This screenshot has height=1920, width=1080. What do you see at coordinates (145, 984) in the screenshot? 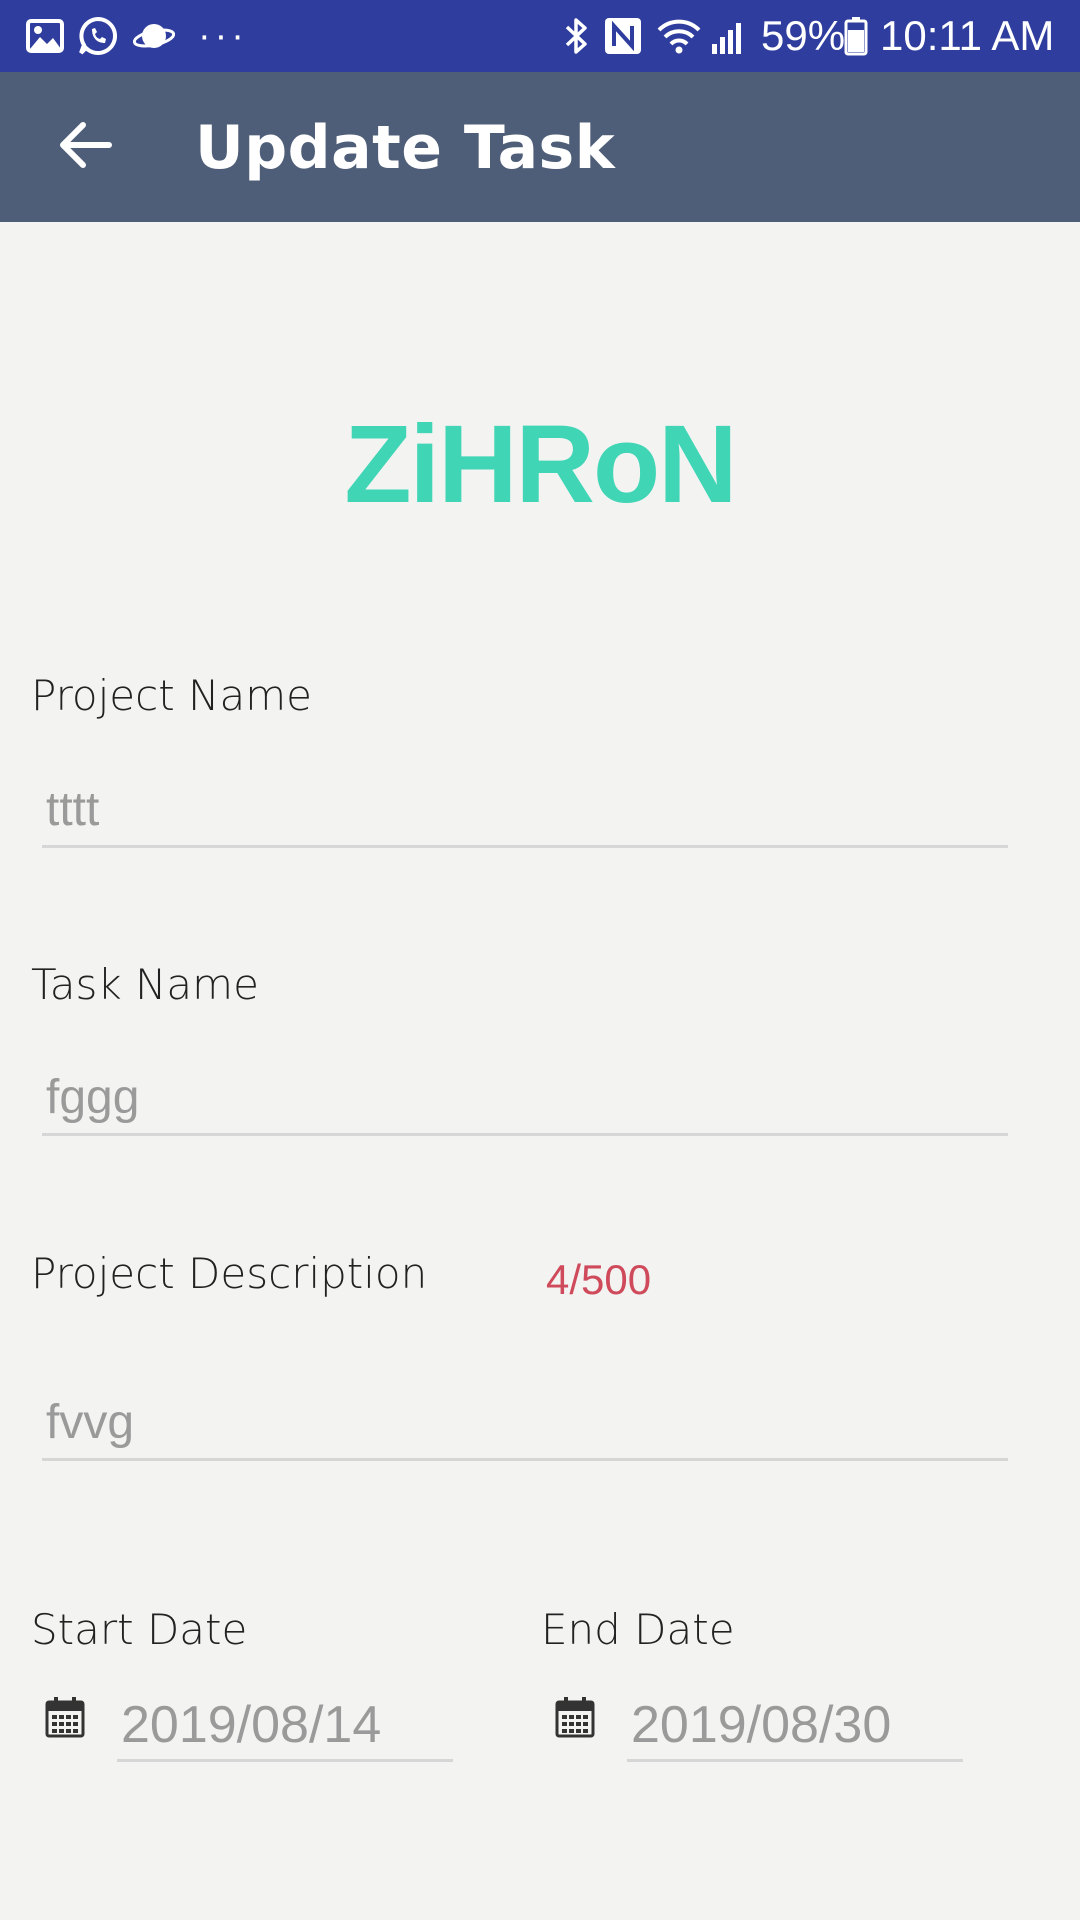
I see `task-name-label: Task Name` at bounding box center [145, 984].